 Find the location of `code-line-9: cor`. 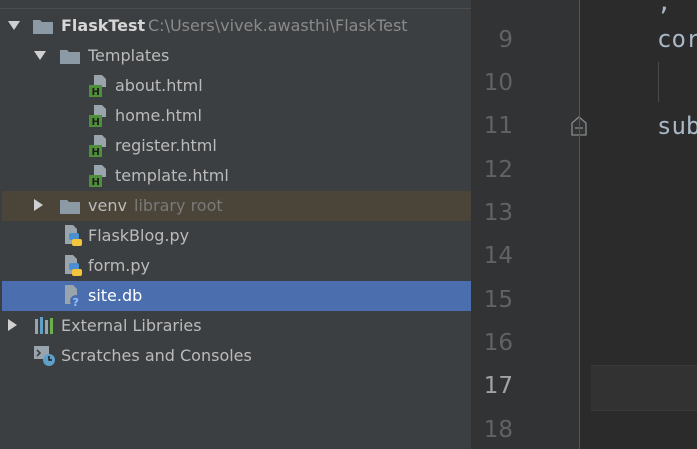

code-line-9: cor is located at coordinates (677, 39).